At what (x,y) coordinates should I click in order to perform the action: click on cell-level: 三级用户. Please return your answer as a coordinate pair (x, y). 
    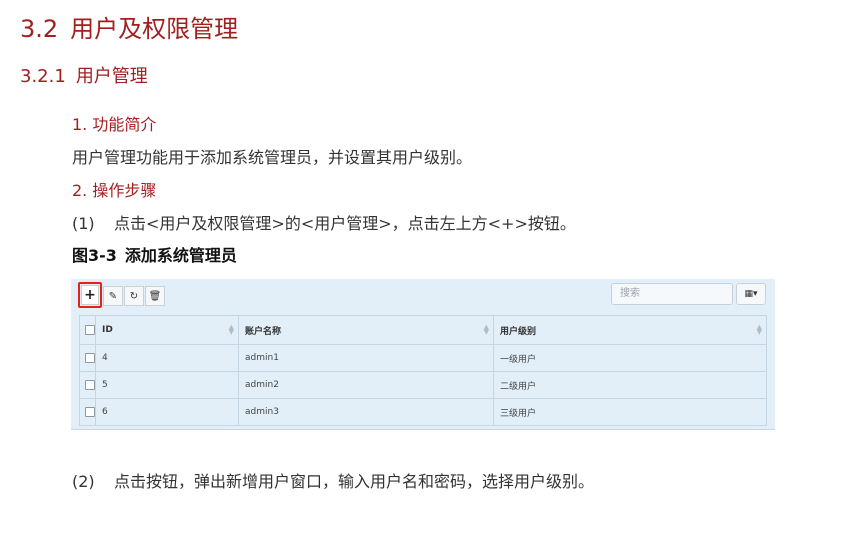
    Looking at the image, I should click on (630, 412).